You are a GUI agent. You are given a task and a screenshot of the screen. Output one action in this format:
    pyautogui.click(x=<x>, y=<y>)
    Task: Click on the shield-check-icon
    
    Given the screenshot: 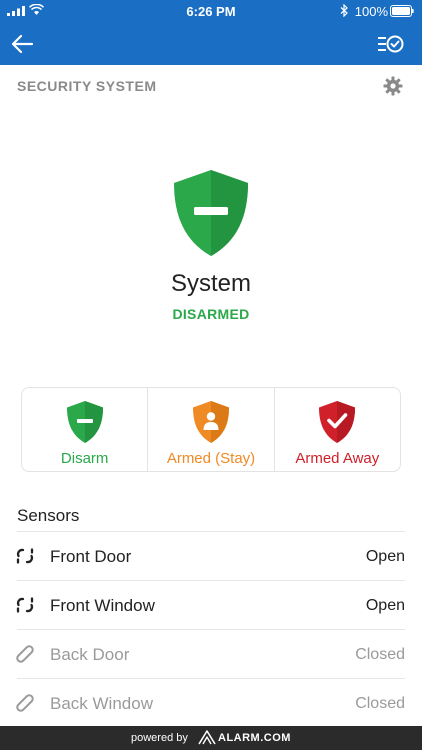 What is the action you would take?
    pyautogui.click(x=337, y=422)
    